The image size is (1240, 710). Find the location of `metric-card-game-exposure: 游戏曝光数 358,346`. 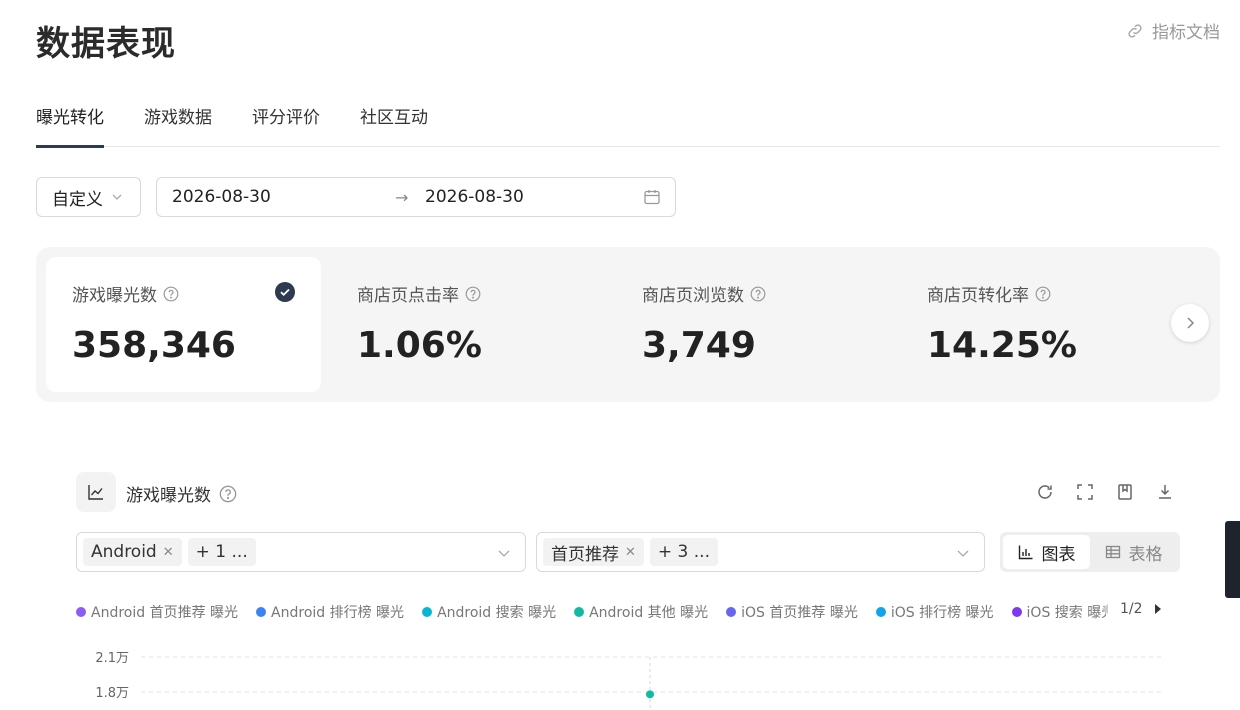

metric-card-game-exposure: 游戏曝光数 358,346 is located at coordinates (183, 324).